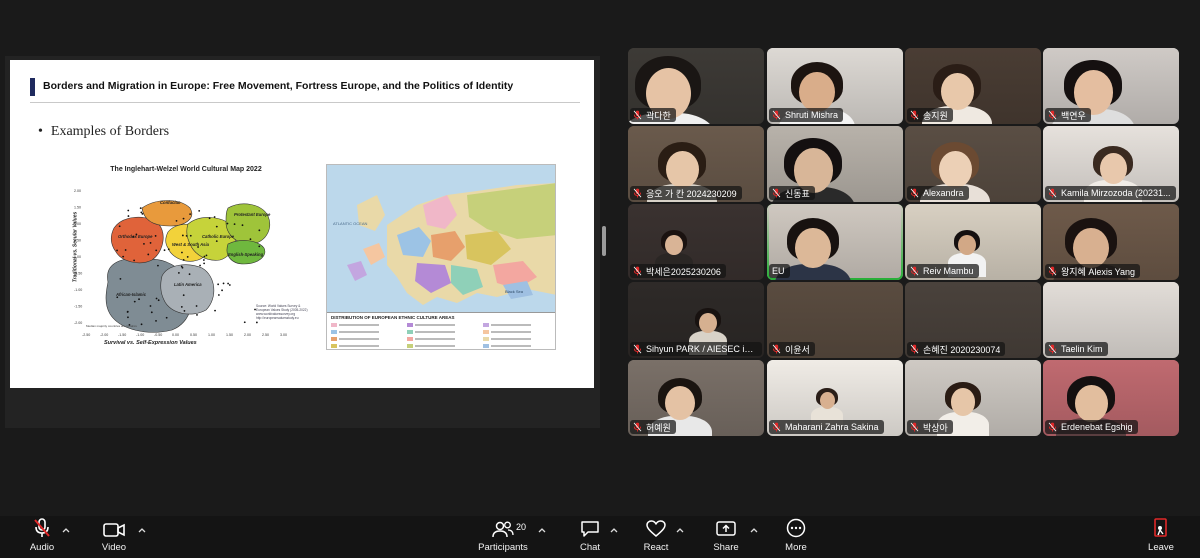 The width and height of the screenshot is (1200, 558). Describe the element at coordinates (973, 320) in the screenshot. I see `participant-tile: 손혜진 2020230074` at that location.